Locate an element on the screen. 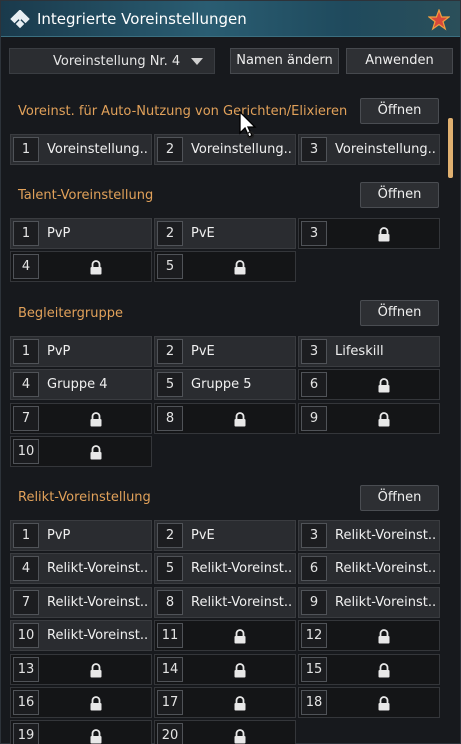 The width and height of the screenshot is (461, 744). slot-number: 9 is located at coordinates (314, 418).